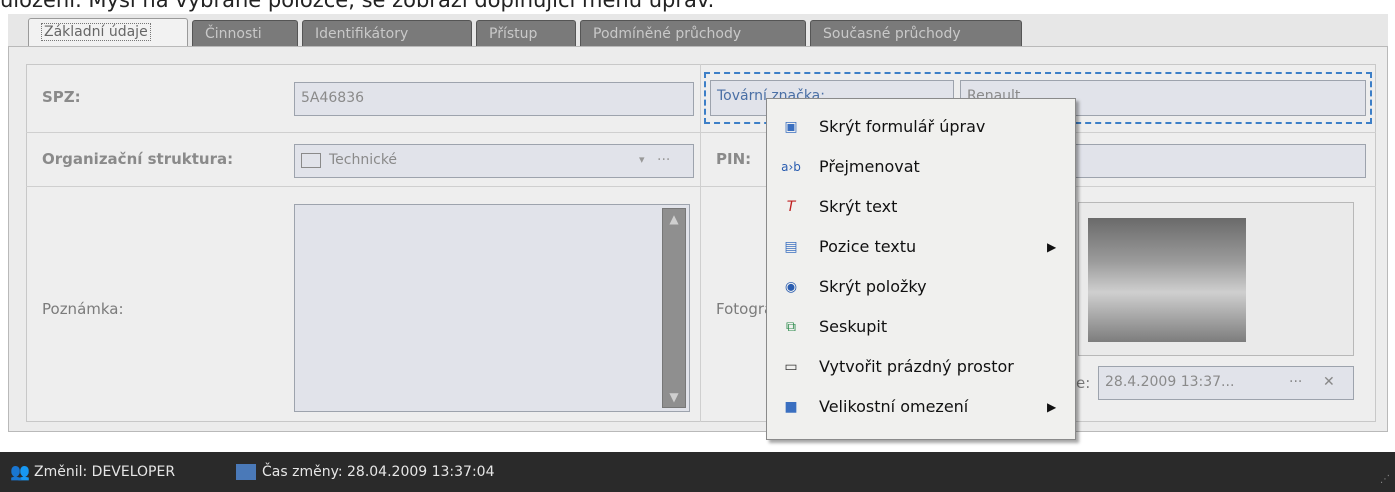 This screenshot has width=1395, height=492. Describe the element at coordinates (734, 159) in the screenshot. I see `pin-label: PIN:` at that location.